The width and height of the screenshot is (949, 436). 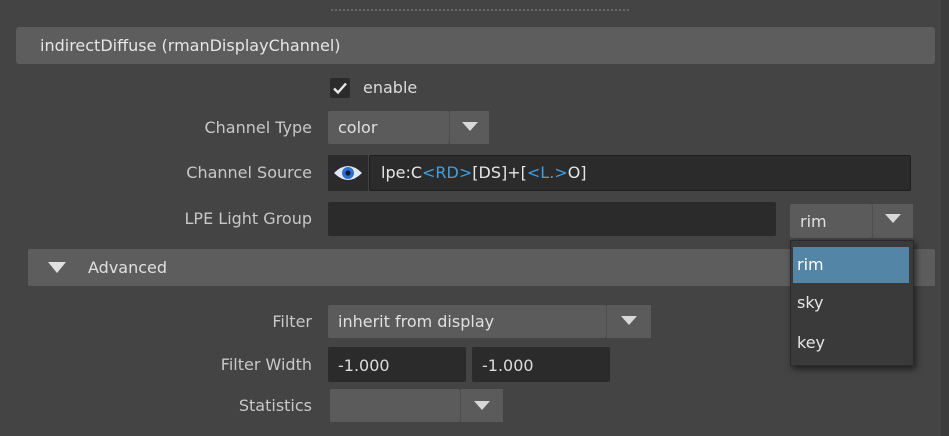 What do you see at coordinates (266, 364) in the screenshot?
I see `filter-width-label: Filter Width` at bounding box center [266, 364].